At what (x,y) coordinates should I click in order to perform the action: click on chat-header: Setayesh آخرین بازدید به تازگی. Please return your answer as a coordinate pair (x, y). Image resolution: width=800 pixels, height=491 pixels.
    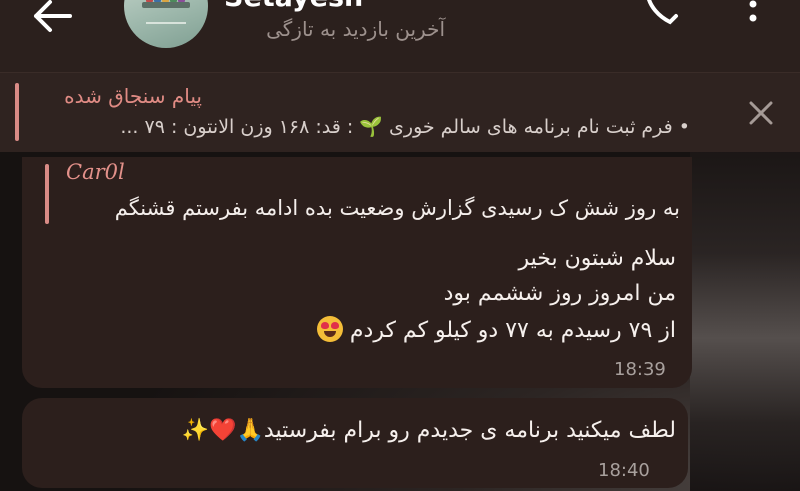
    Looking at the image, I should click on (400, 36).